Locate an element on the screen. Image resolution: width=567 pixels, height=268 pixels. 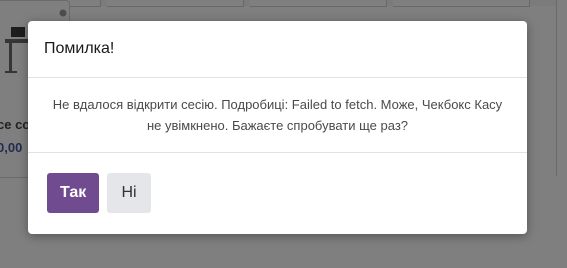
cancel-button: Ні is located at coordinates (129, 193).